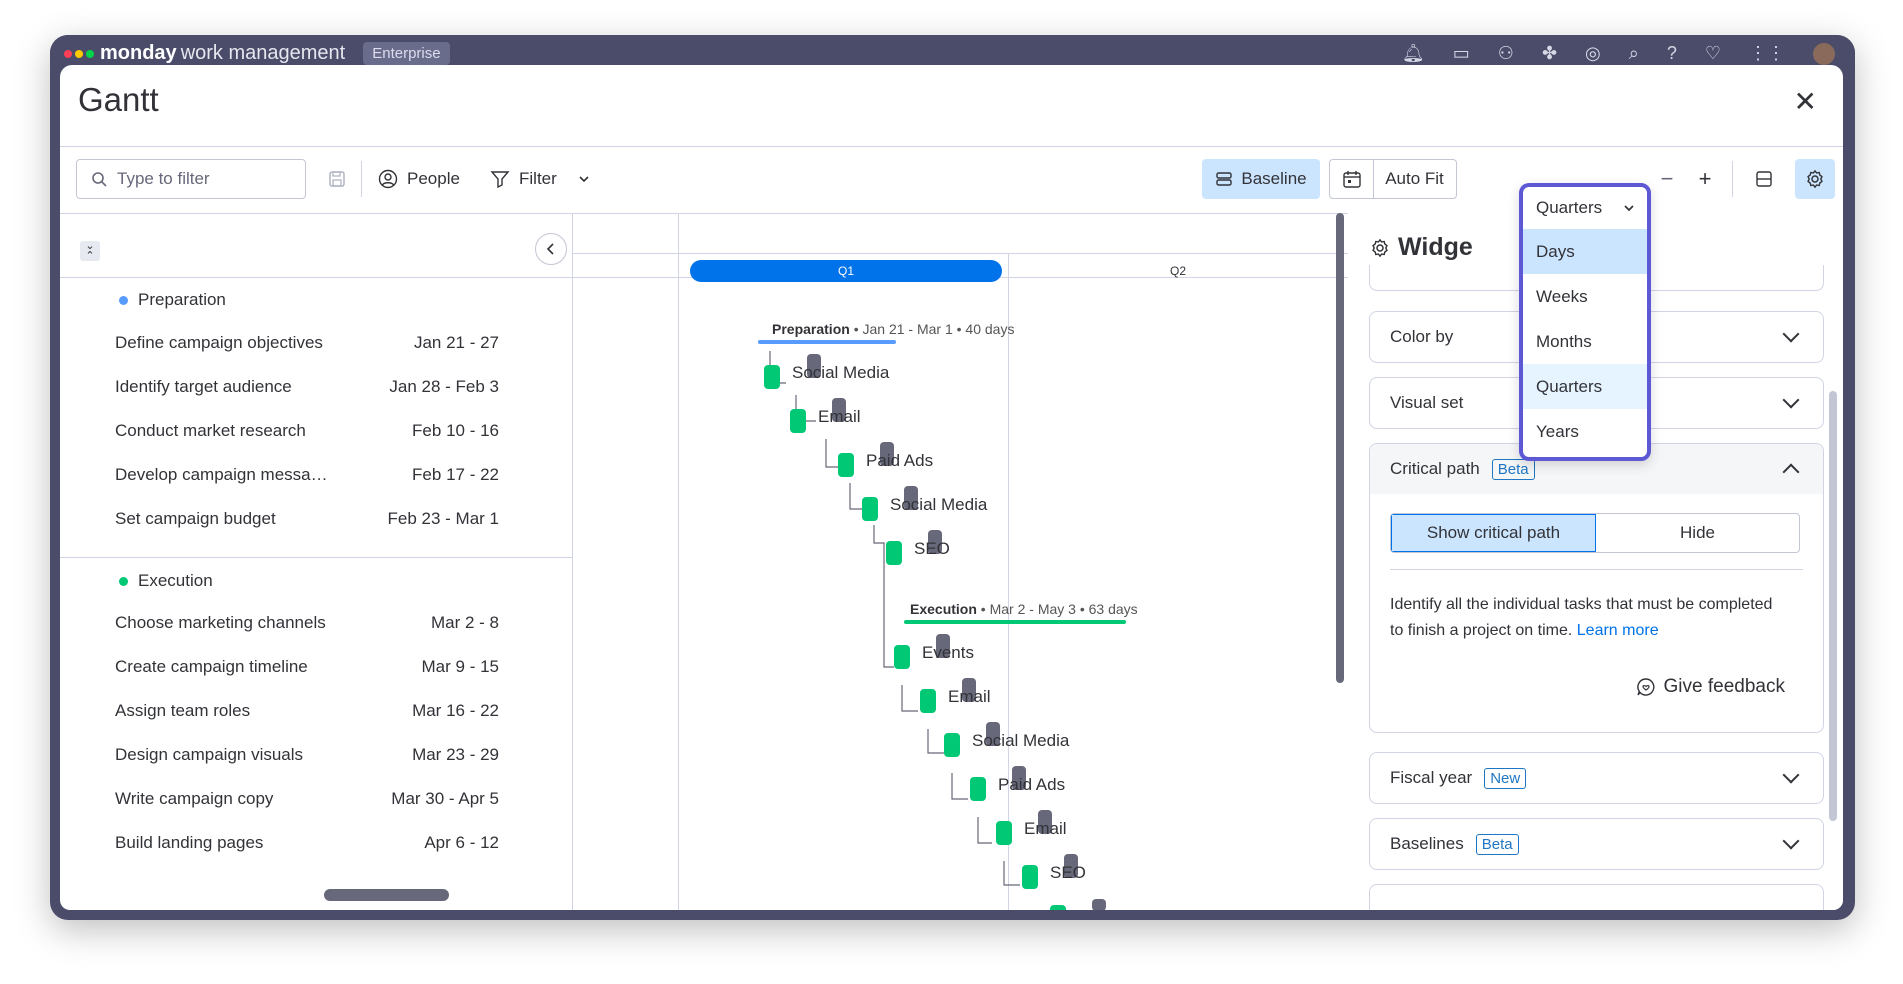 The width and height of the screenshot is (1903, 984). I want to click on split-view-button, so click(1764, 179).